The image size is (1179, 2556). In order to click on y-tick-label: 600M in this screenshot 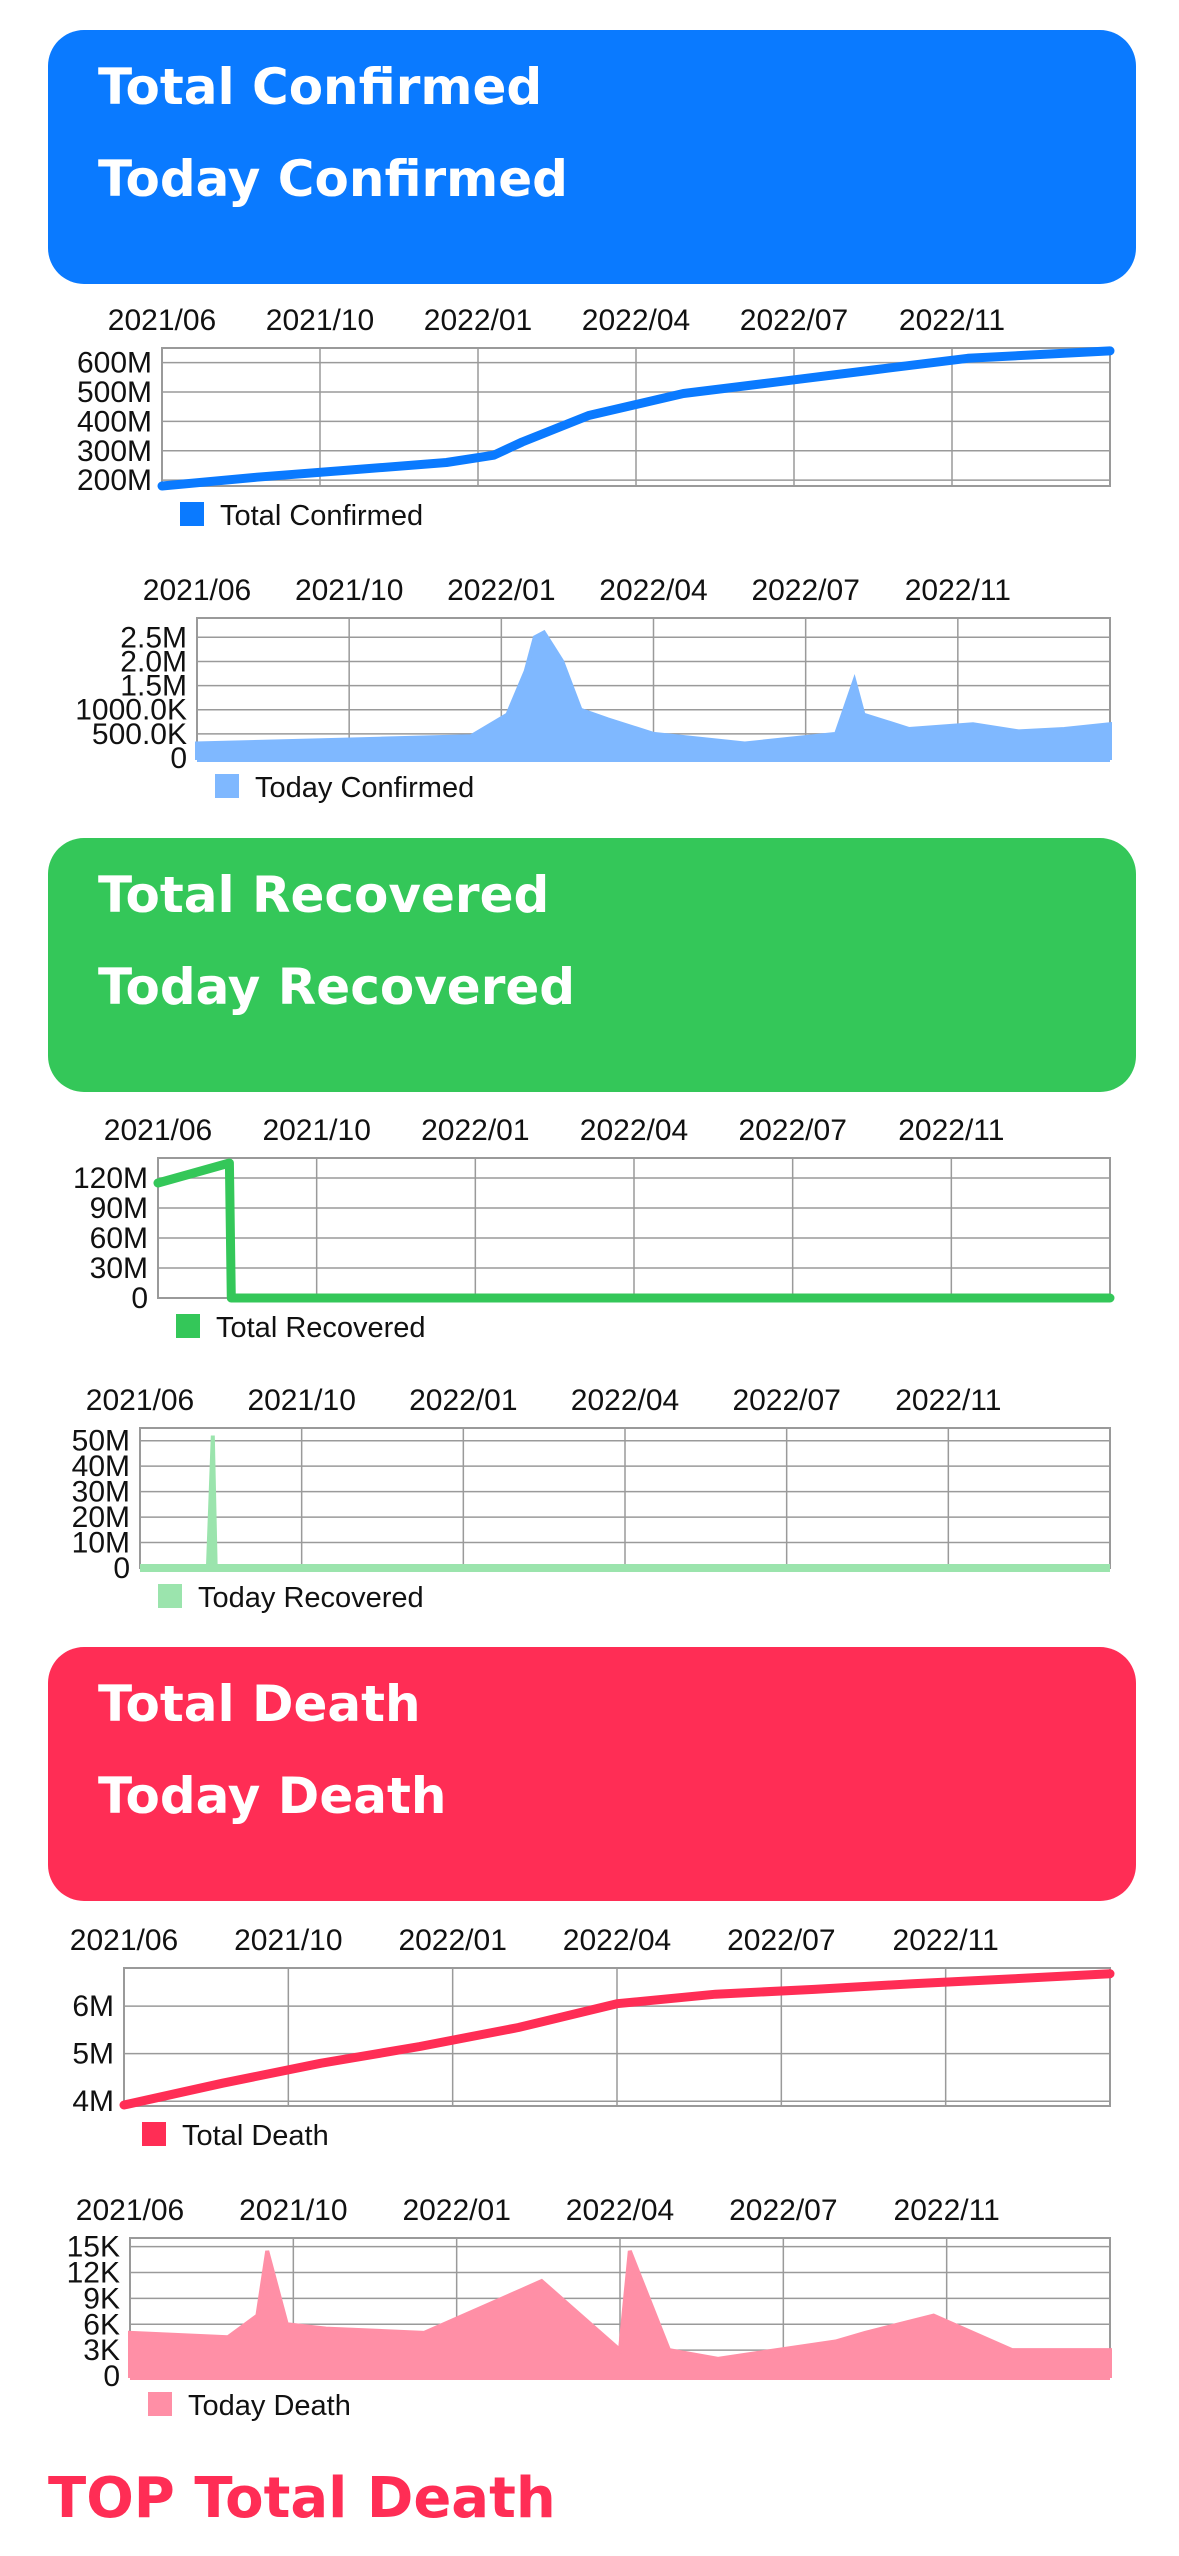, I will do `click(114, 363)`.